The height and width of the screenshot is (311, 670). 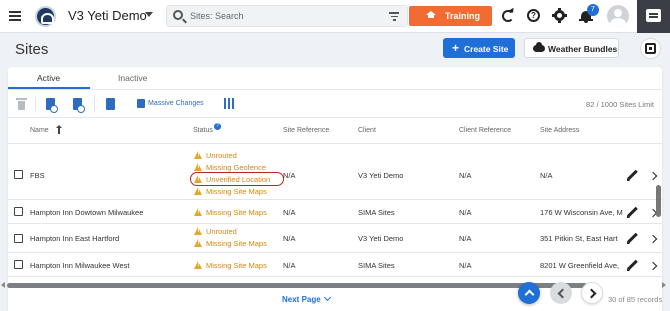 I want to click on import-sites-icon, so click(x=51, y=105).